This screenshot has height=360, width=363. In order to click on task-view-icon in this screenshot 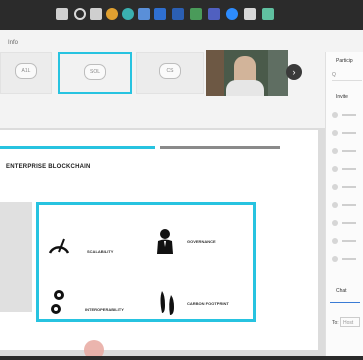, I will do `click(96, 14)`.